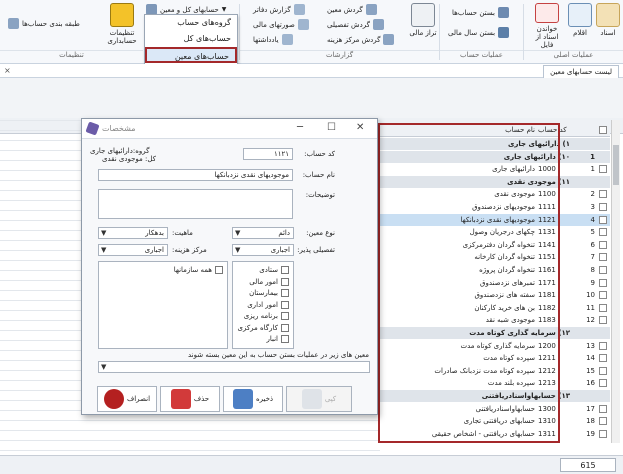 This screenshot has width=623, height=474. What do you see at coordinates (191, 39) in the screenshot?
I see `menu-item-general-accounts: حساب‌های کل` at bounding box center [191, 39].